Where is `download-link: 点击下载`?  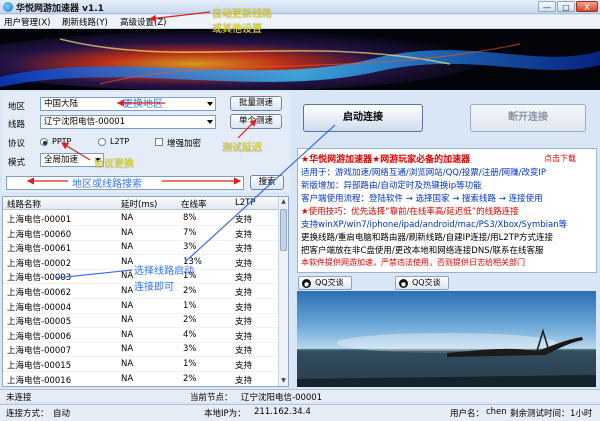 download-link: 点击下载 is located at coordinates (560, 158).